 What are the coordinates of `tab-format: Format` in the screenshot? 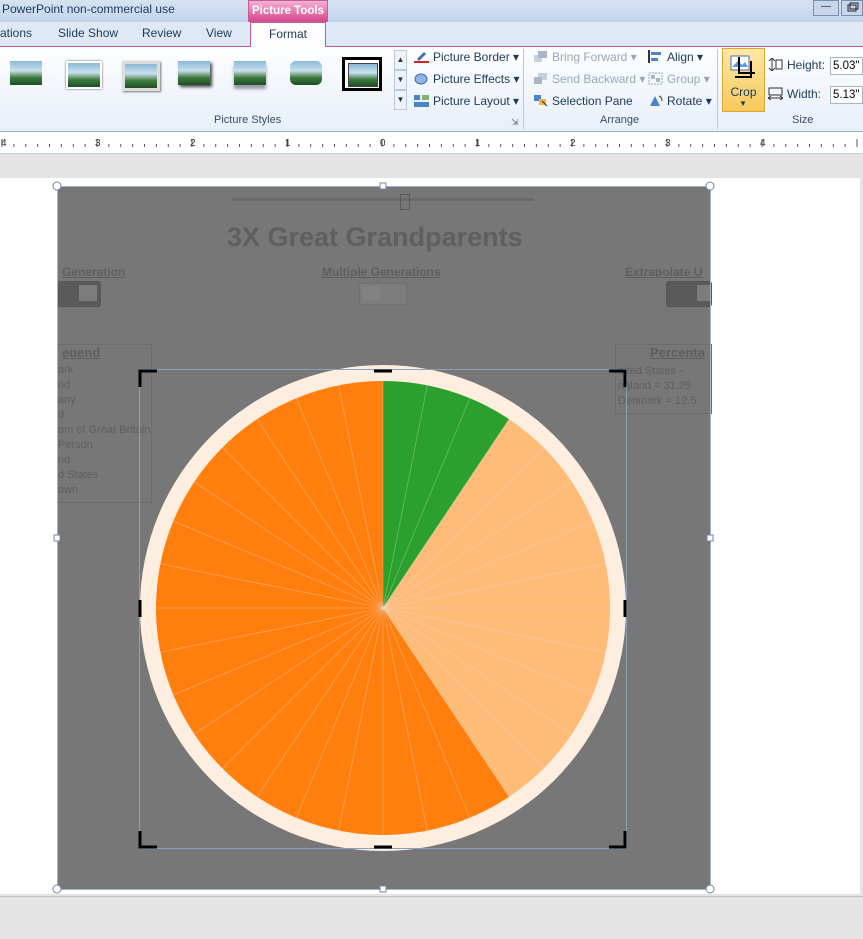 It's located at (288, 34).